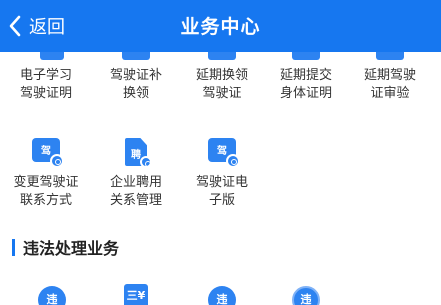  I want to click on violation-handling-icon: 违, so click(222, 295).